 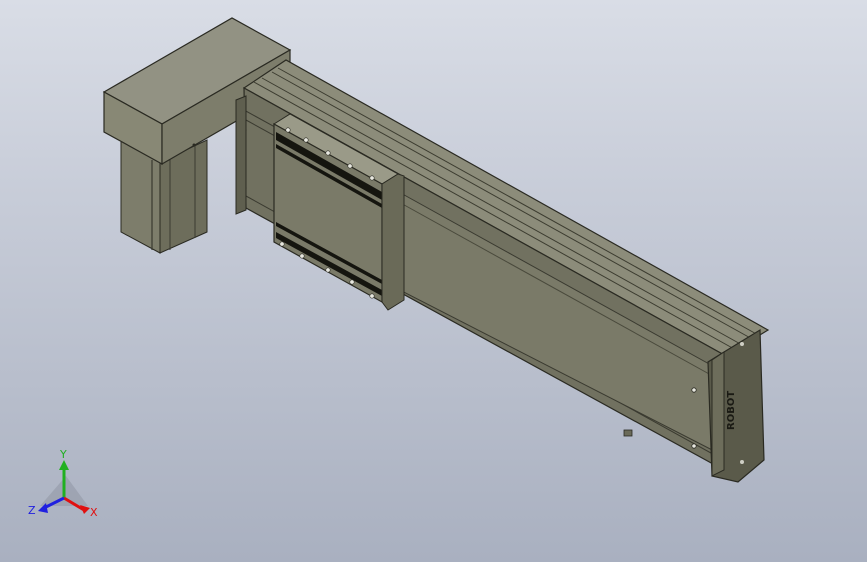 I want to click on triad-x-label: X, so click(x=94, y=512).